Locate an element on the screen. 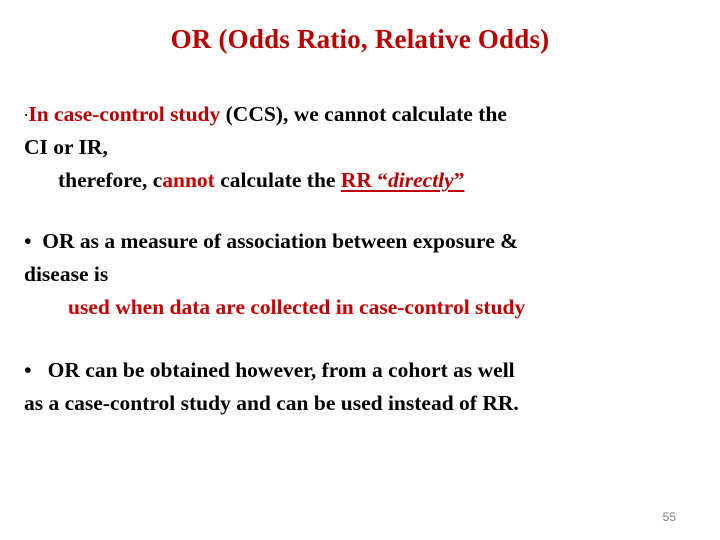 Image resolution: width=720 pixels, height=540 pixels. bullet-3-line-1-spacer is located at coordinates (40, 370).